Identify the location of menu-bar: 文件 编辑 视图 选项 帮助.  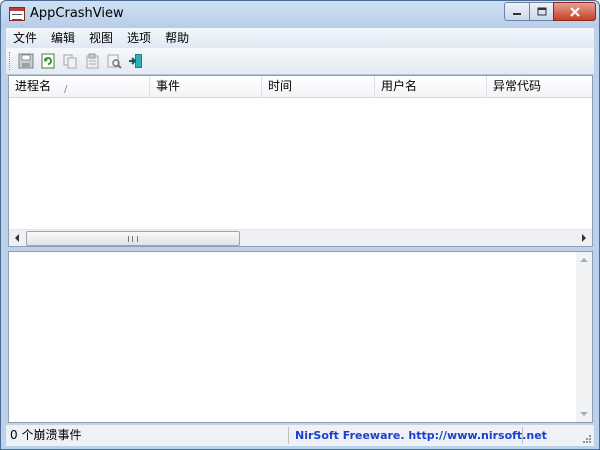
(300, 38).